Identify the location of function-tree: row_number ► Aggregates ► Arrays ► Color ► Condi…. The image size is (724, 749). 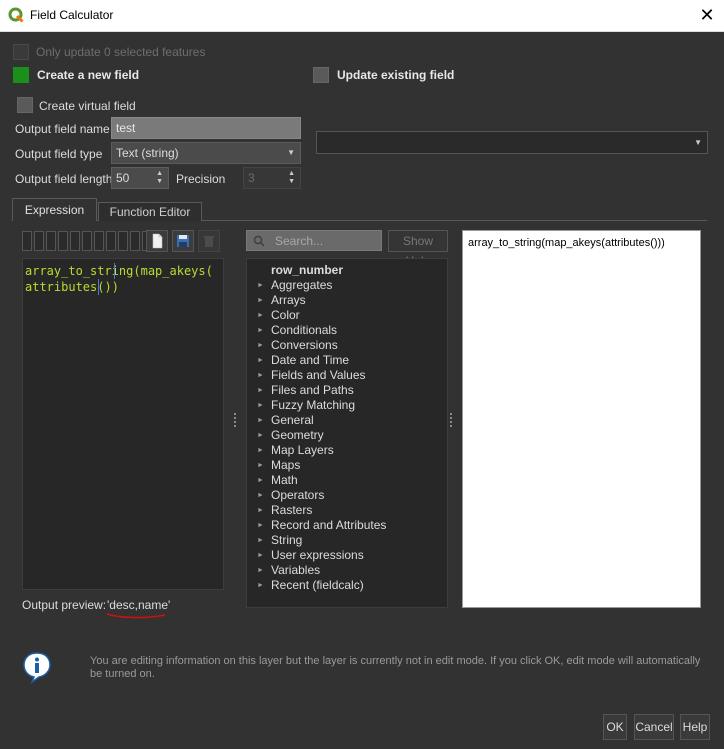
(347, 433).